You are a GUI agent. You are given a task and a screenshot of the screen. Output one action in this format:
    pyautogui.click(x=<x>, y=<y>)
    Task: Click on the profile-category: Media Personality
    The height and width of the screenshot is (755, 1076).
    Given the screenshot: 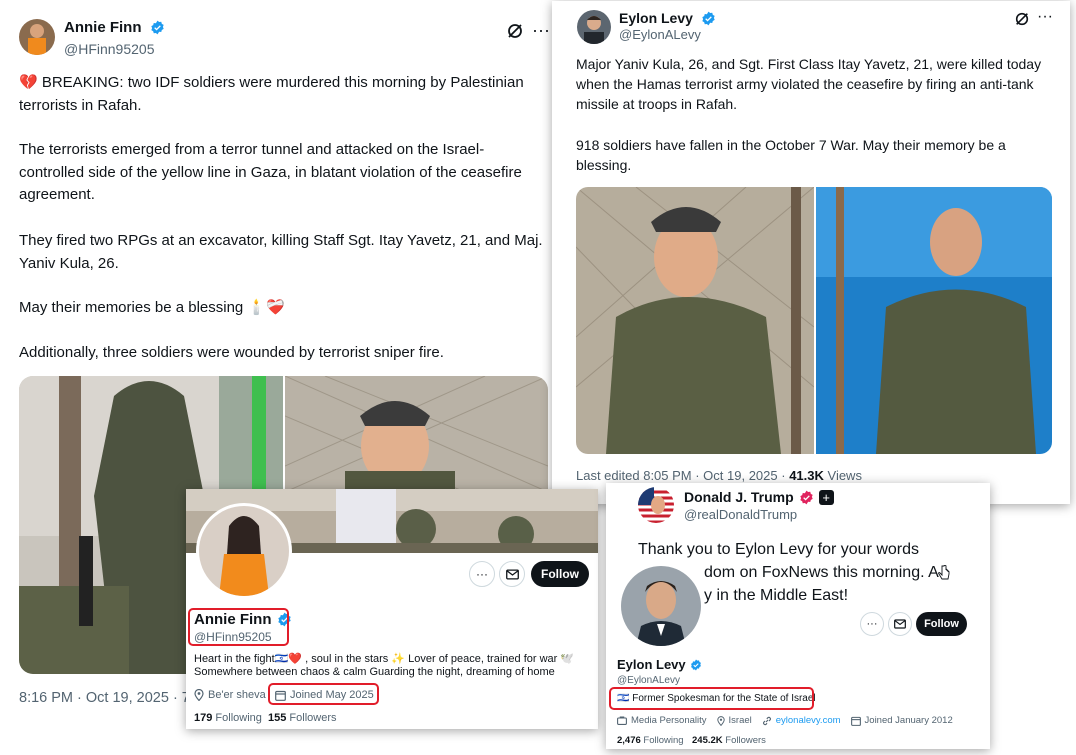 What is the action you would take?
    pyautogui.click(x=669, y=720)
    